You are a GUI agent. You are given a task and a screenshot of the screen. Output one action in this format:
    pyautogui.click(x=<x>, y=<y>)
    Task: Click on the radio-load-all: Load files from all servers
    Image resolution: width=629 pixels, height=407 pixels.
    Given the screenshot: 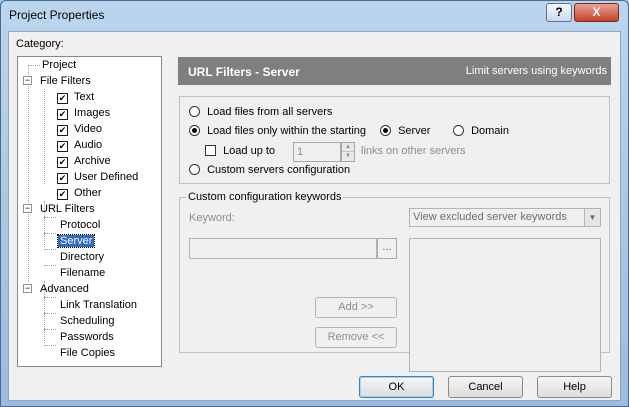 What is the action you would take?
    pyautogui.click(x=260, y=112)
    